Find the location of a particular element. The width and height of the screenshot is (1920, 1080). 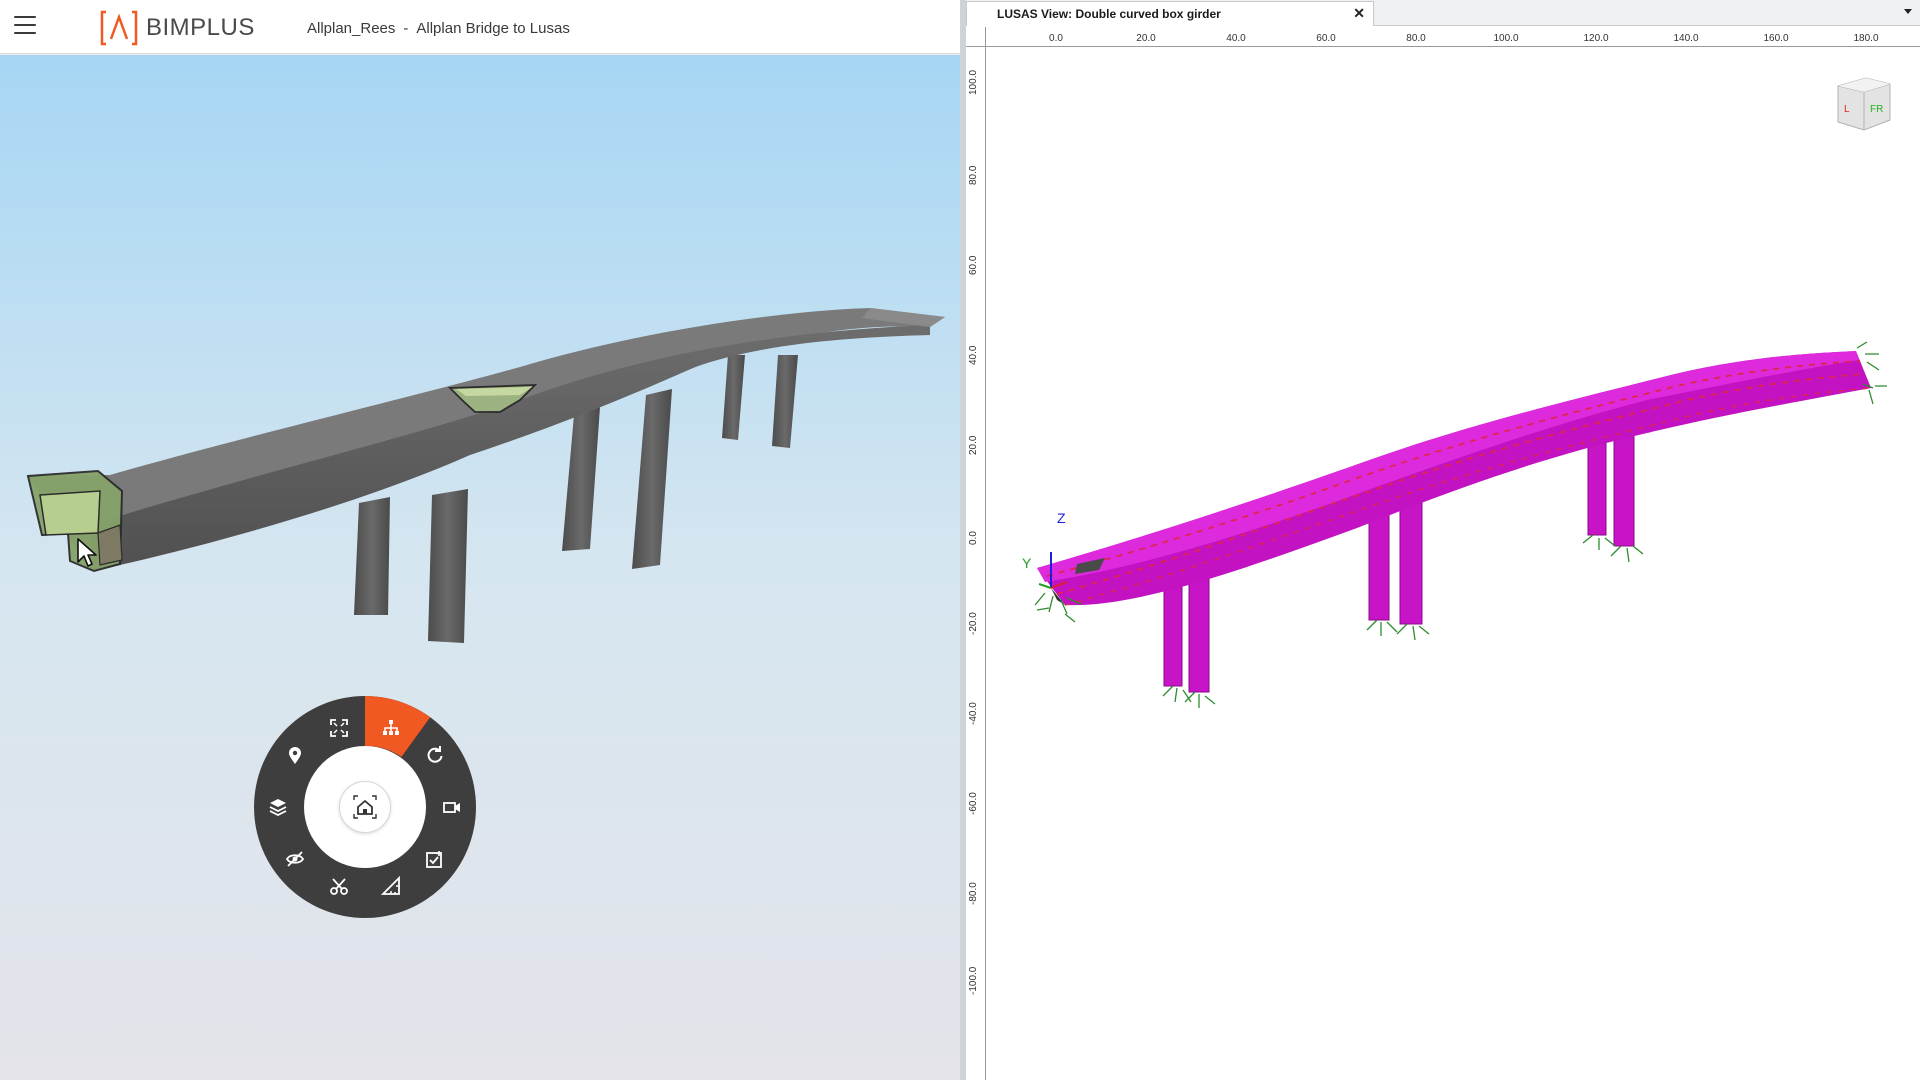

fullscreen-button is located at coordinates (339, 728).